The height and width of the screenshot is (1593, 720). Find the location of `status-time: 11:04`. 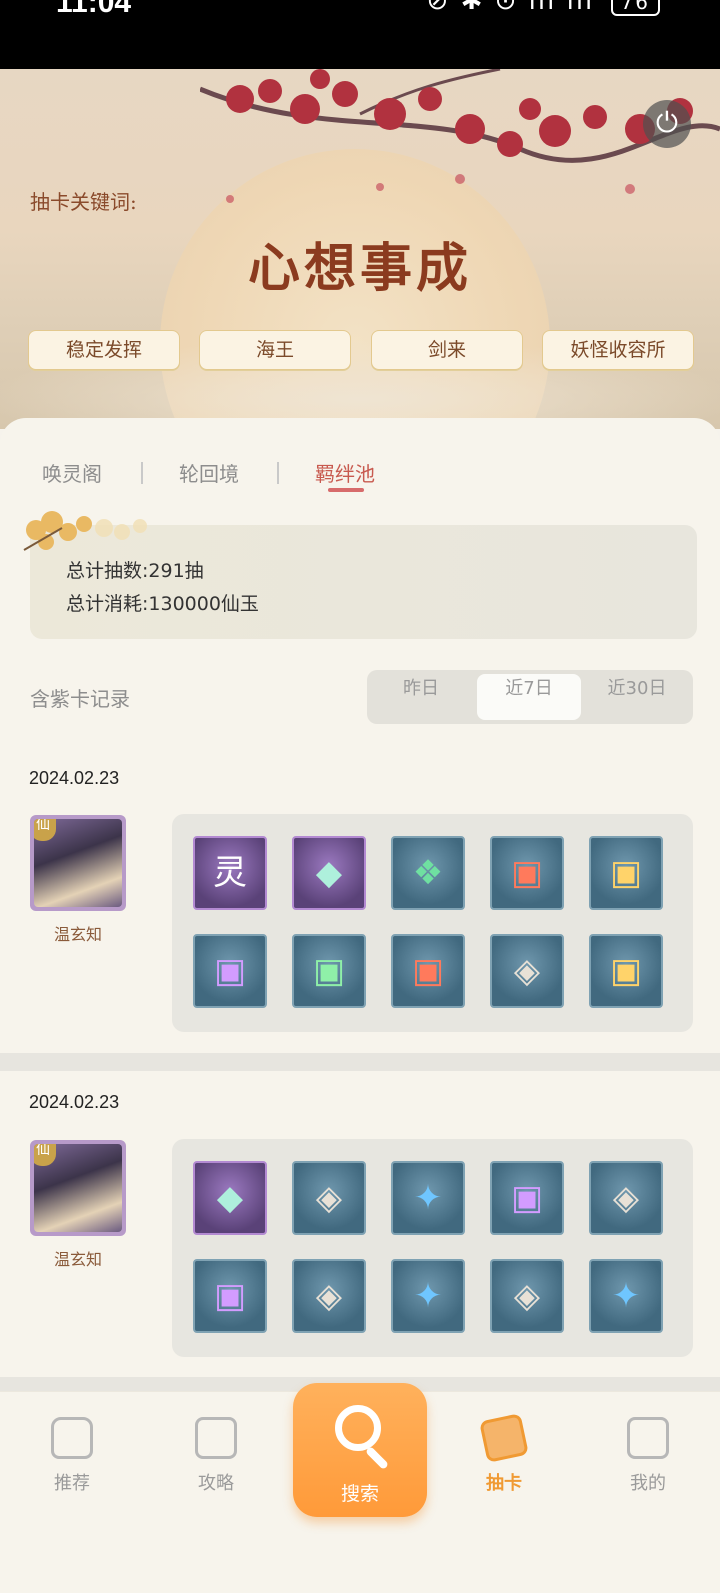

status-time: 11:04 is located at coordinates (94, 9).